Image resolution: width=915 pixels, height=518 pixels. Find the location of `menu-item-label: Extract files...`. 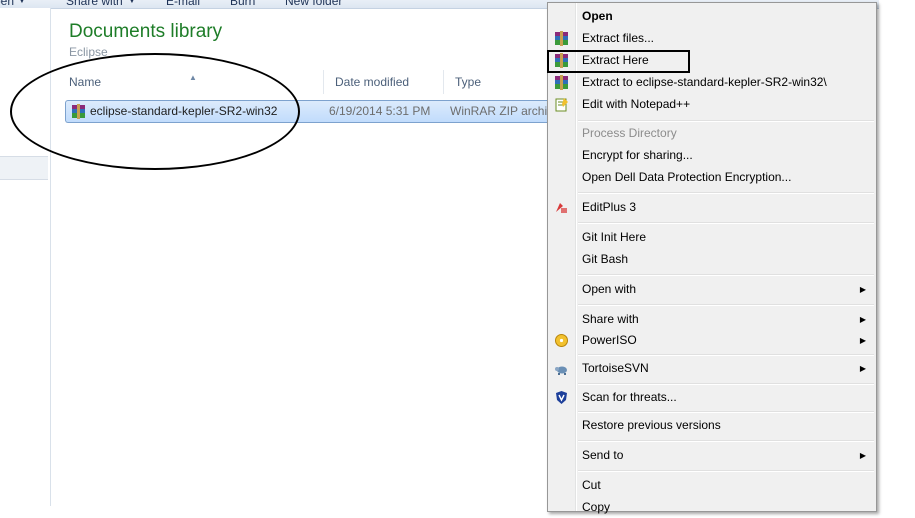

menu-item-label: Extract files... is located at coordinates (618, 38).